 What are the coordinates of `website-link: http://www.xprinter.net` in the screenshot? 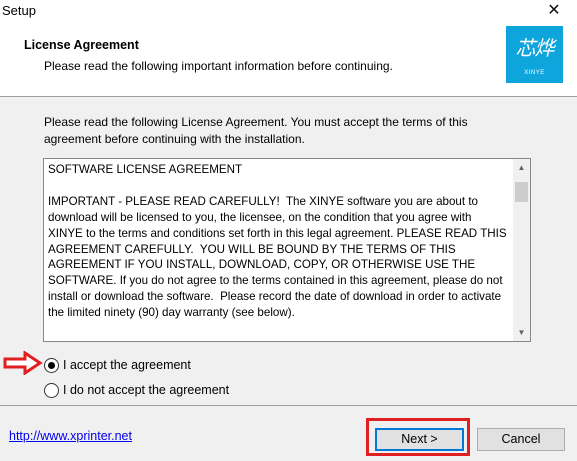 It's located at (70, 436).